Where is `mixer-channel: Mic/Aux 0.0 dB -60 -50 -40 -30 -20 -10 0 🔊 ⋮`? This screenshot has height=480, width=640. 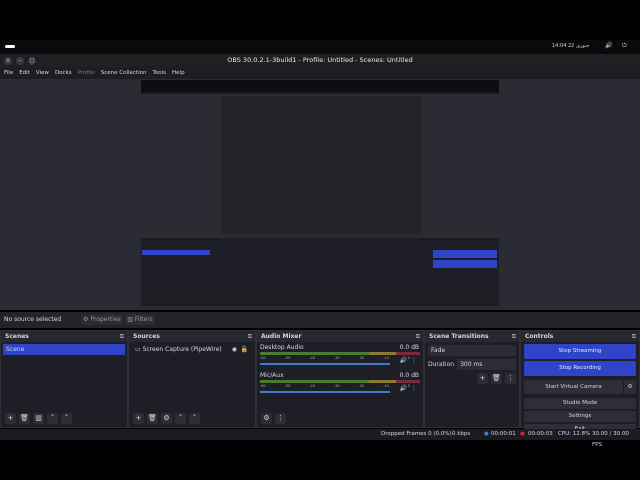
mixer-channel: Mic/Aux 0.0 dB -60 -50 -40 -30 -20 -10 0 🔊 ⋮ is located at coordinates (340, 382).